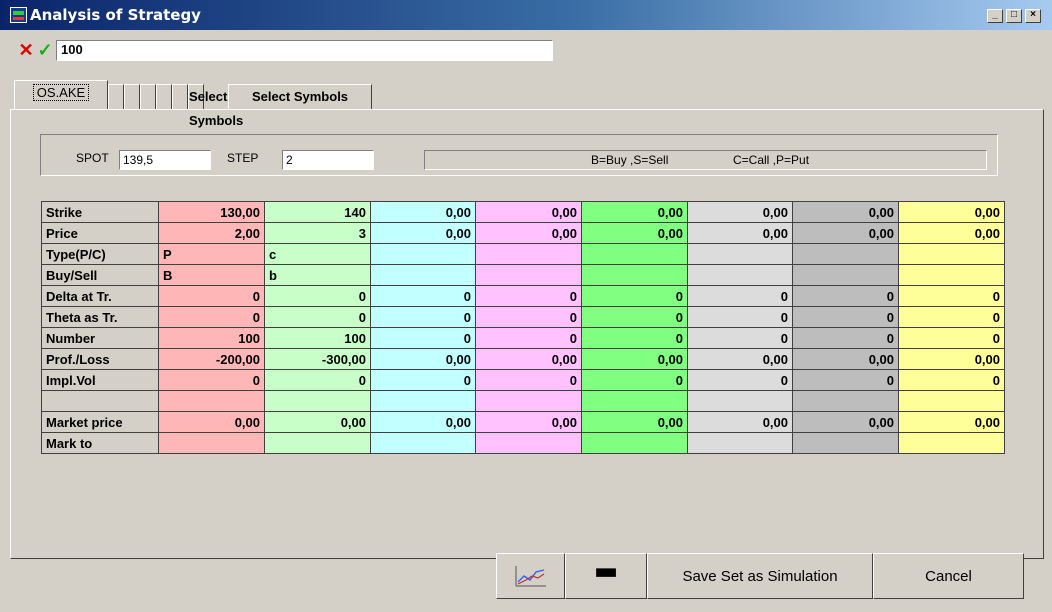 This screenshot has width=1052, height=612. I want to click on find-button: ▀▀, so click(606, 576).